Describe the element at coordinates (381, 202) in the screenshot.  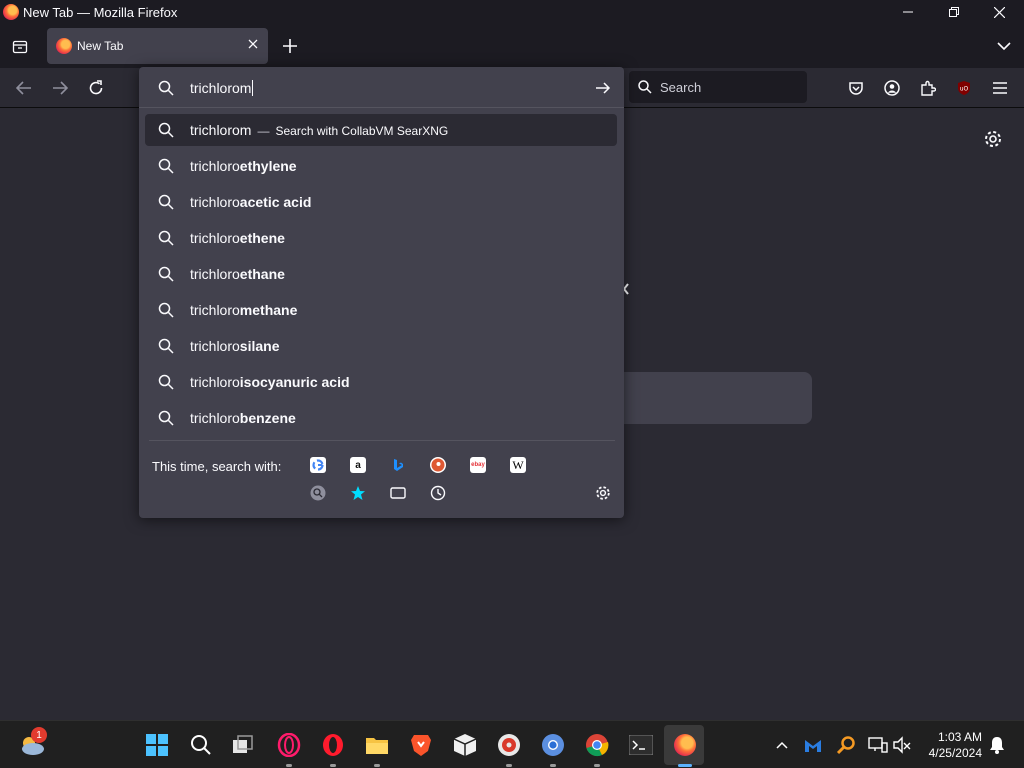
I see `search-suggestion: trichloroacetic acid` at that location.